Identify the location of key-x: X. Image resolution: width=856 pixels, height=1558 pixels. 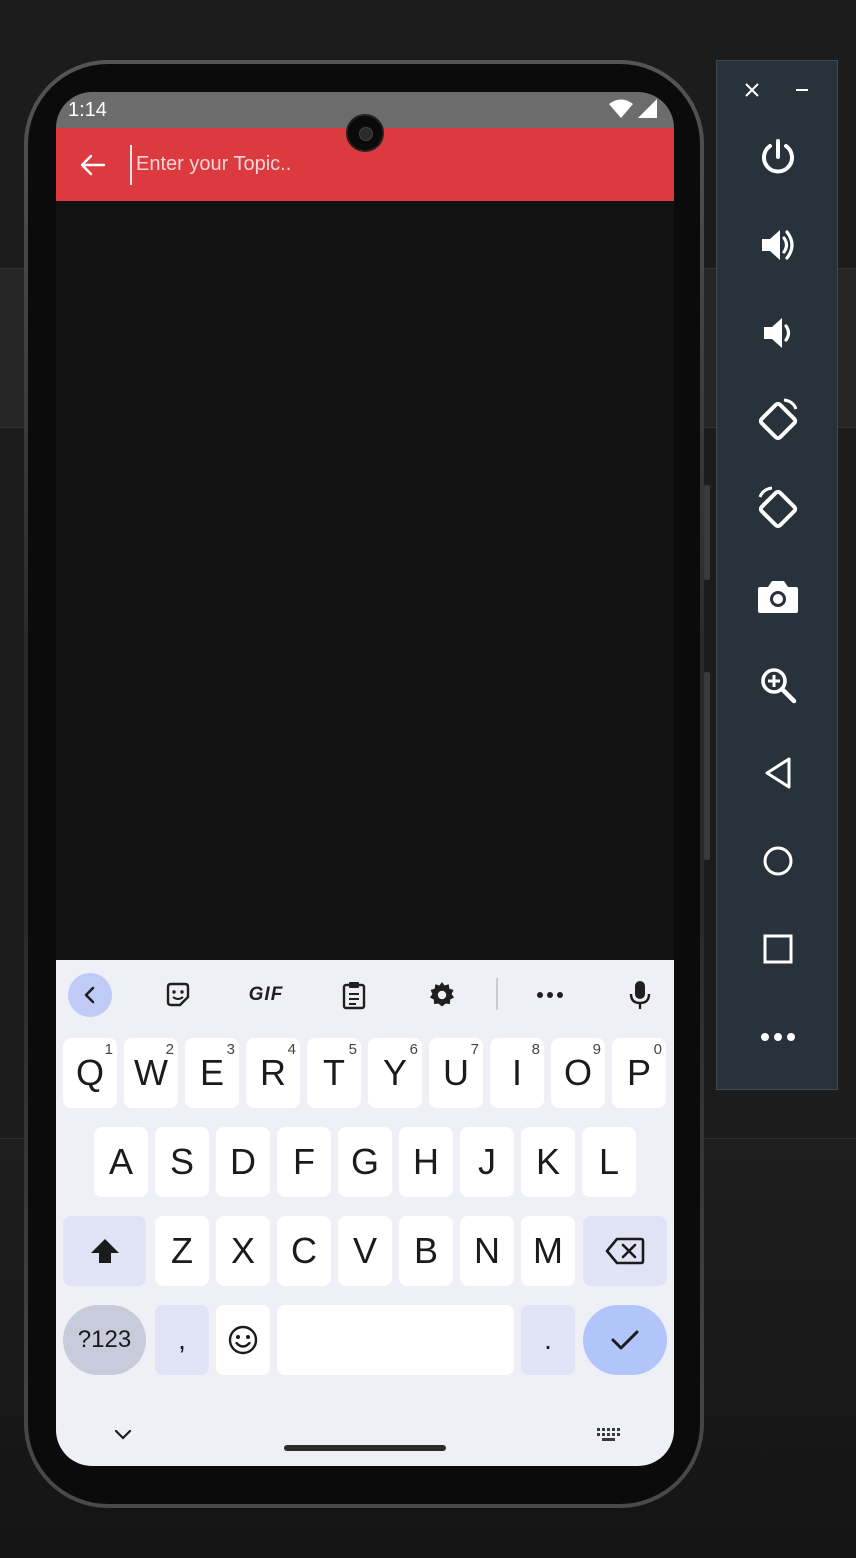
(243, 1251).